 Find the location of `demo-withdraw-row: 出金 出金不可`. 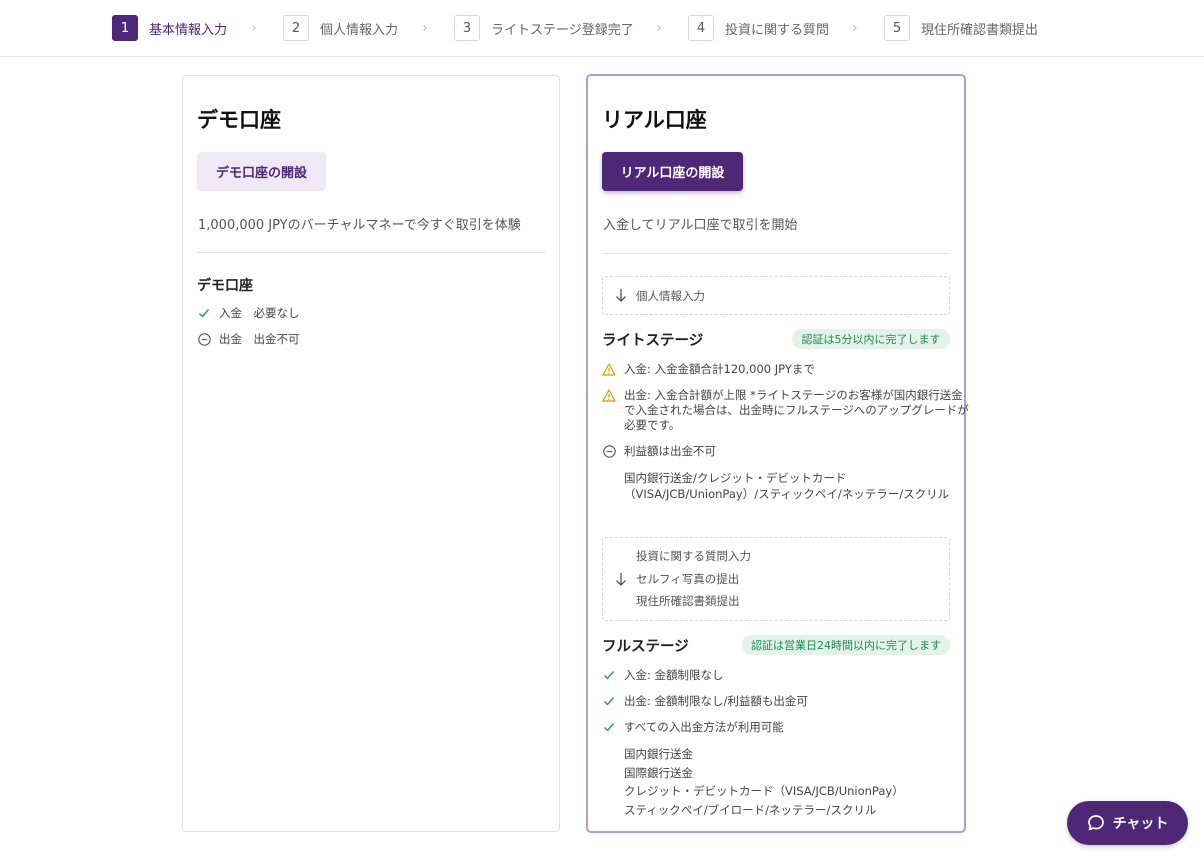

demo-withdraw-row: 出金 出金不可 is located at coordinates (248, 339).